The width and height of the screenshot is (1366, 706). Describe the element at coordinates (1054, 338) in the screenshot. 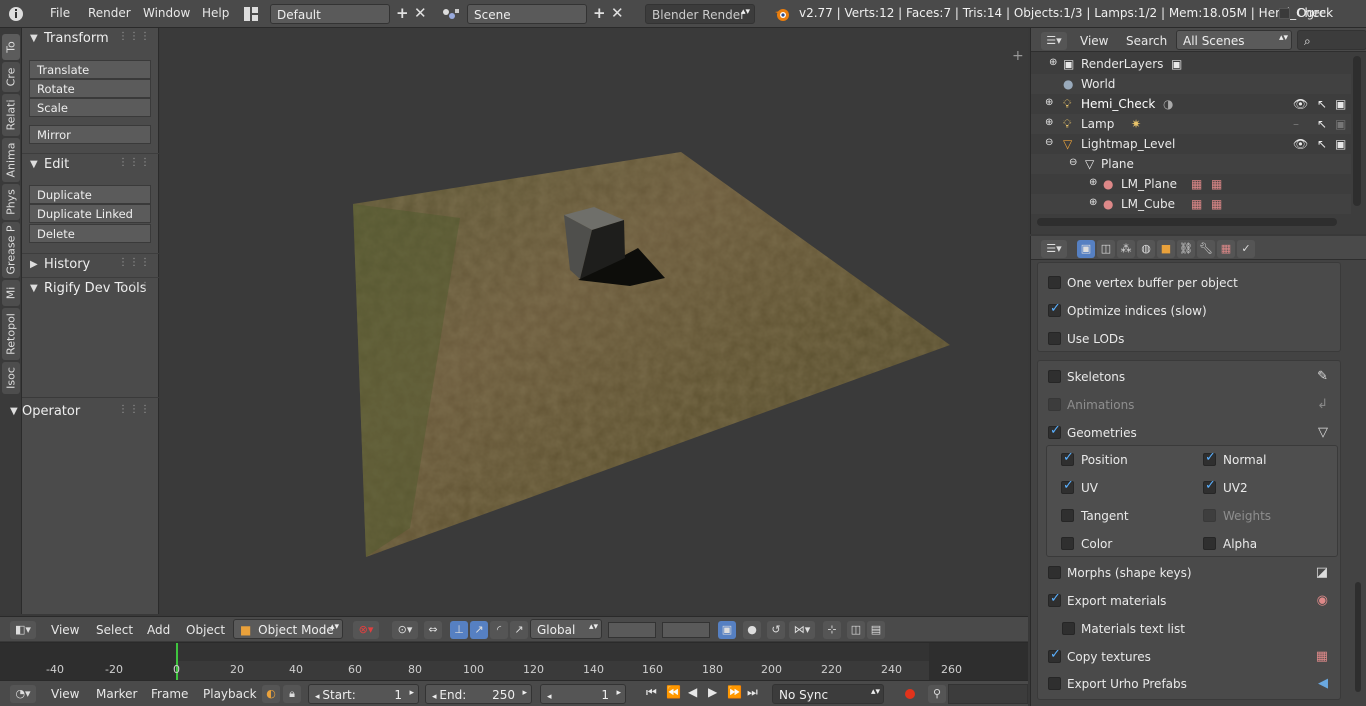

I see `lods-checkbox` at that location.